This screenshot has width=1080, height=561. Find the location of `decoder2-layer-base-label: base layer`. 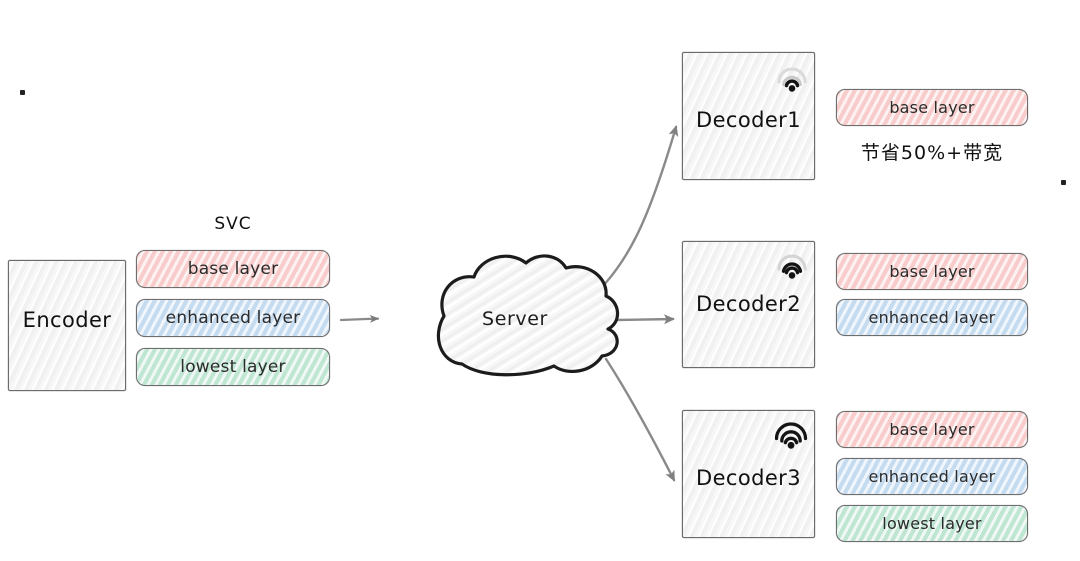

decoder2-layer-base-label: base layer is located at coordinates (932, 271).